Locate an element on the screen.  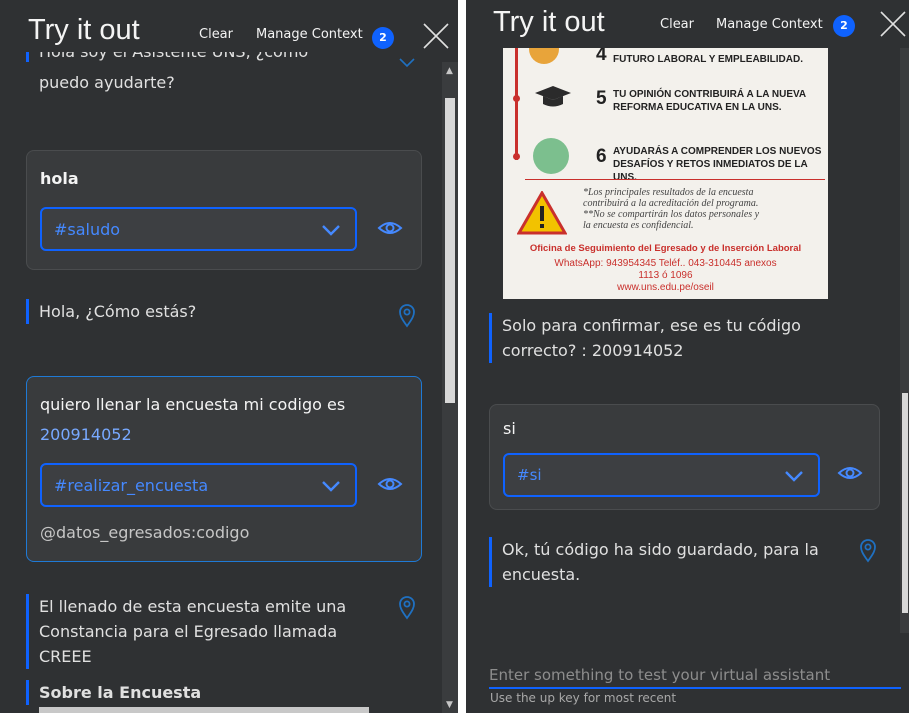
item-4-number: 4 is located at coordinates (601, 56).